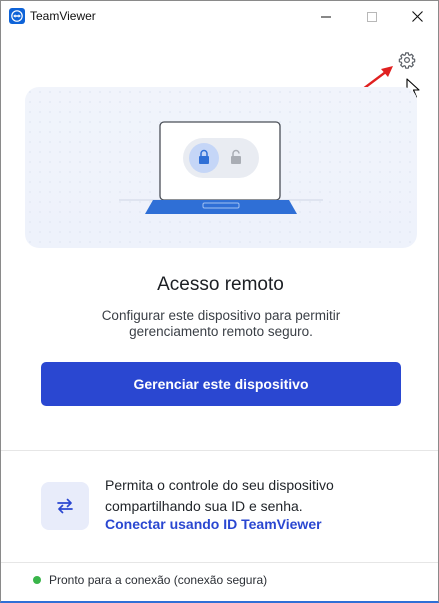 This screenshot has height=603, width=439. I want to click on maximize-button, so click(372, 16).